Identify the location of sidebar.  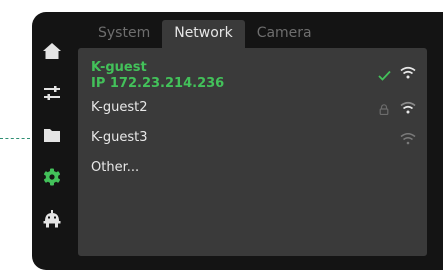
(52, 147).